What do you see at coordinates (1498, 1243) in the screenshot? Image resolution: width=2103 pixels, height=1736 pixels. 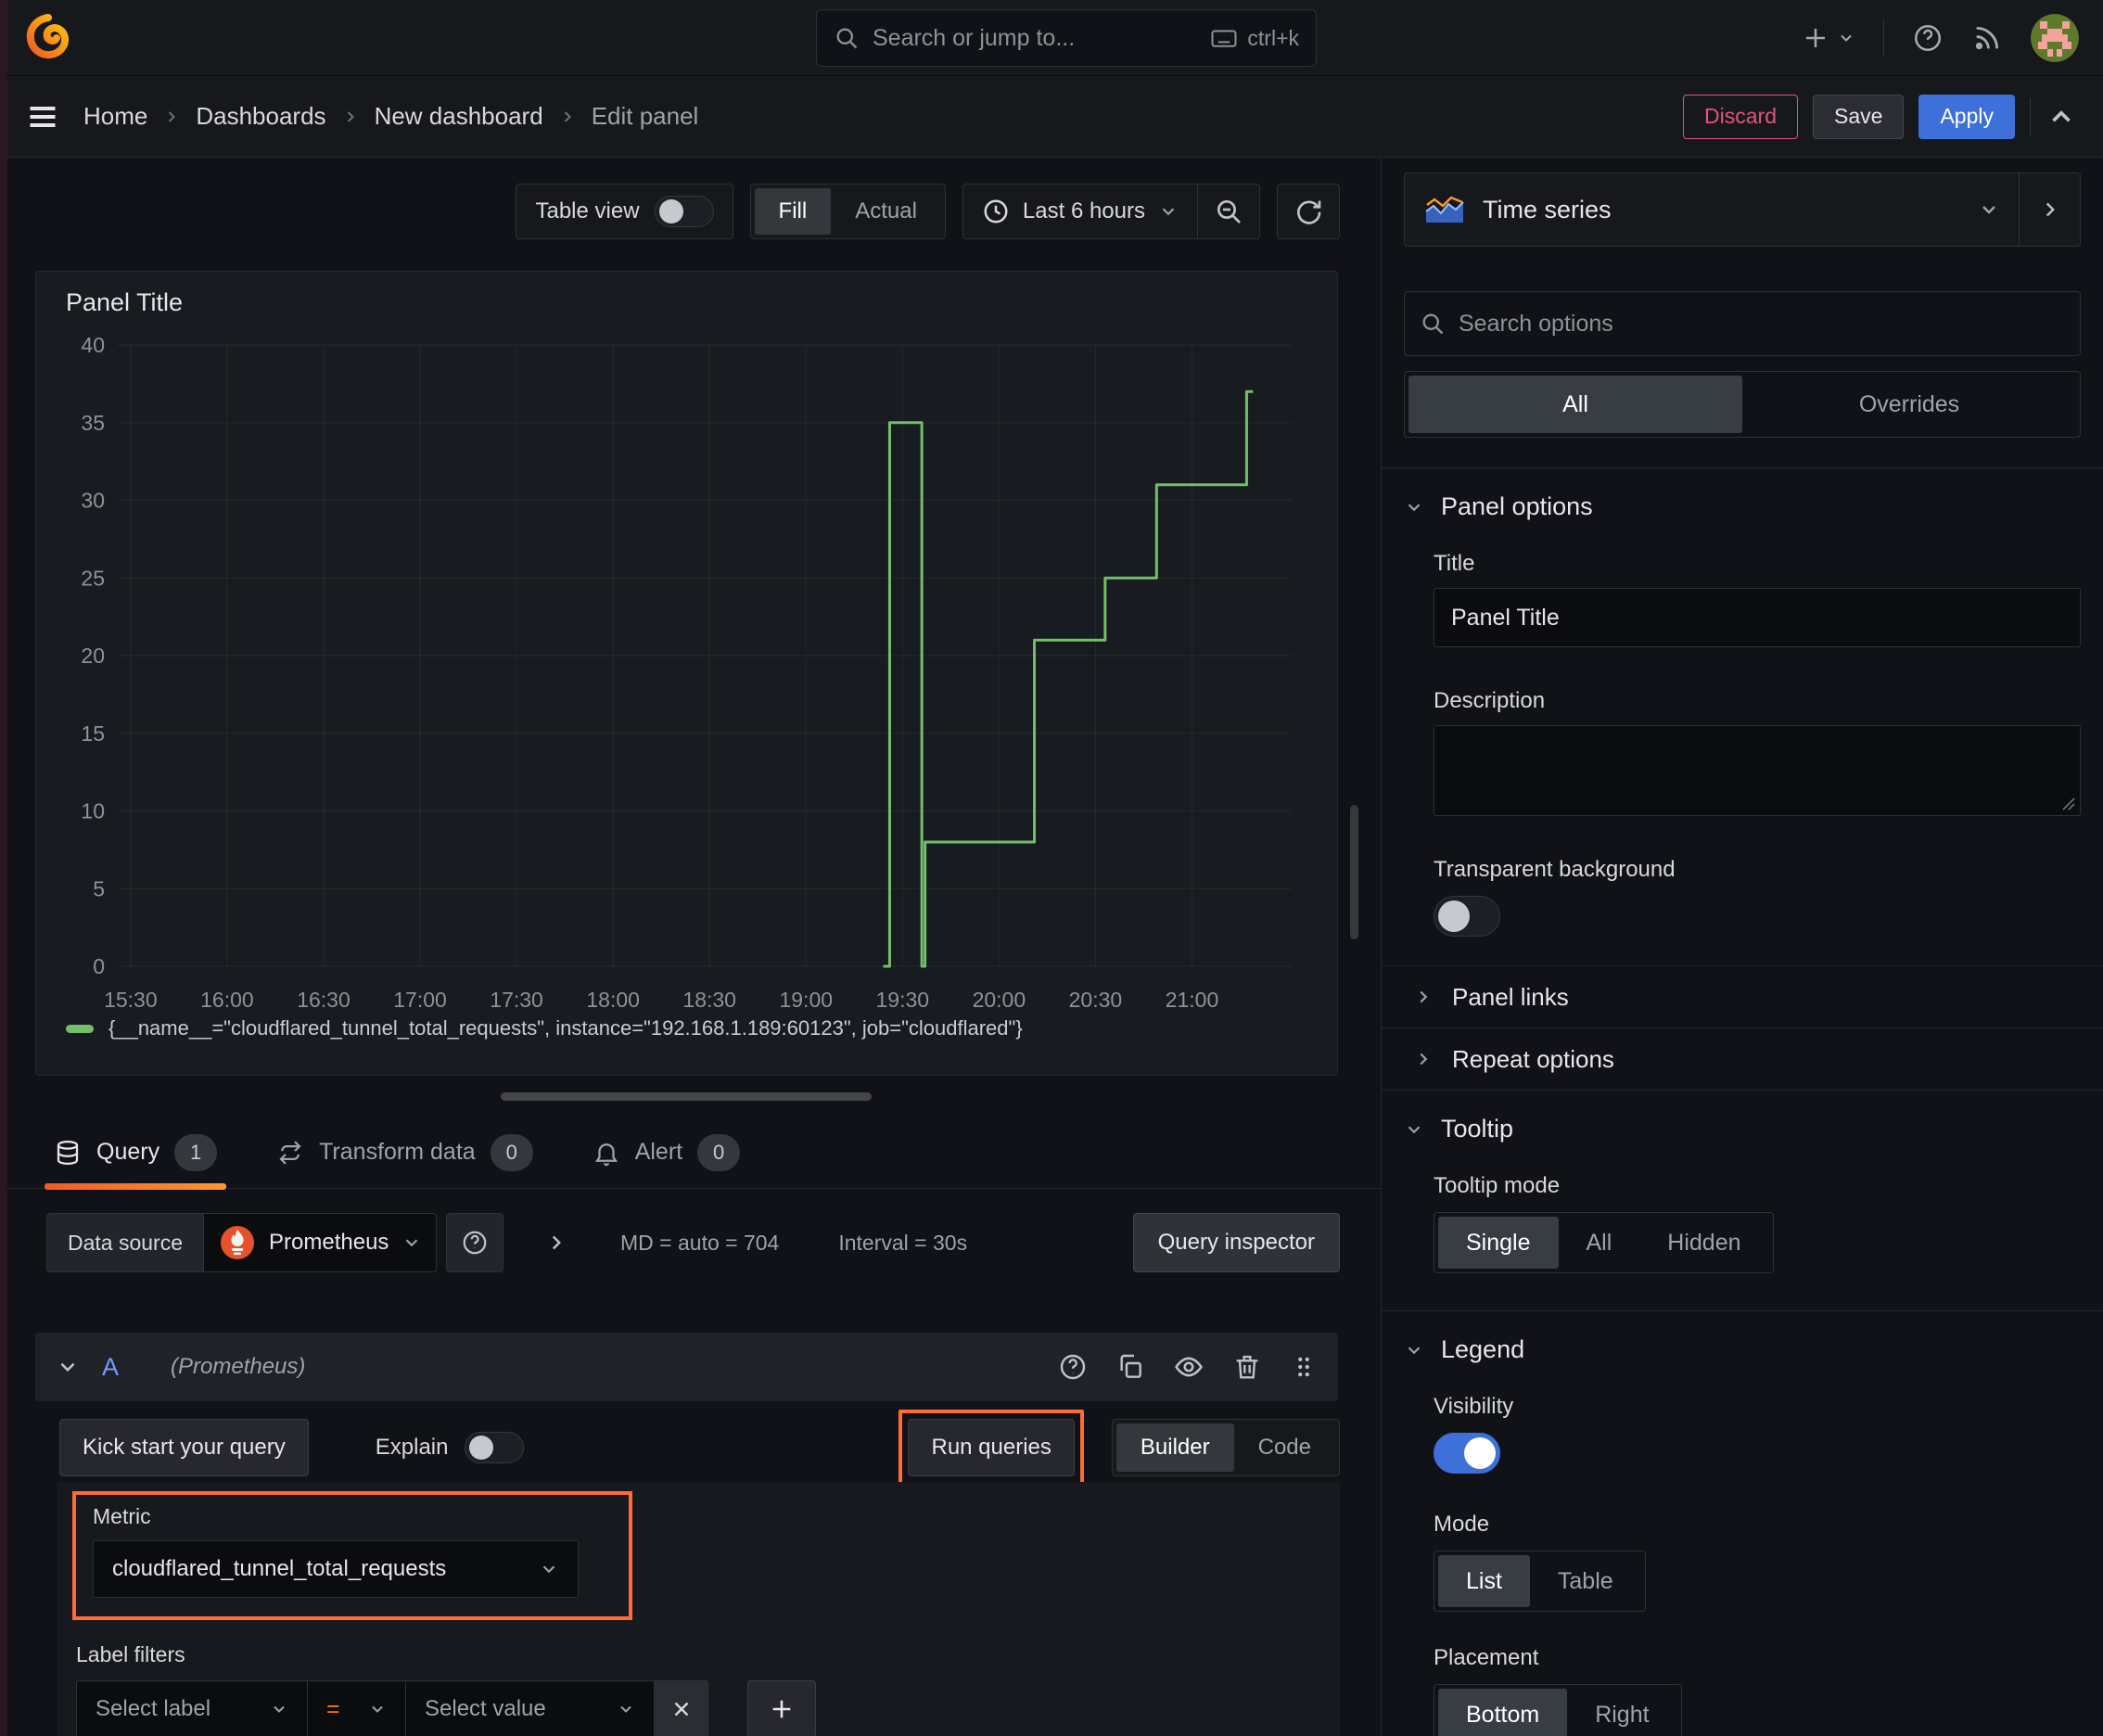 I see `tooltip-single-option: Single` at bounding box center [1498, 1243].